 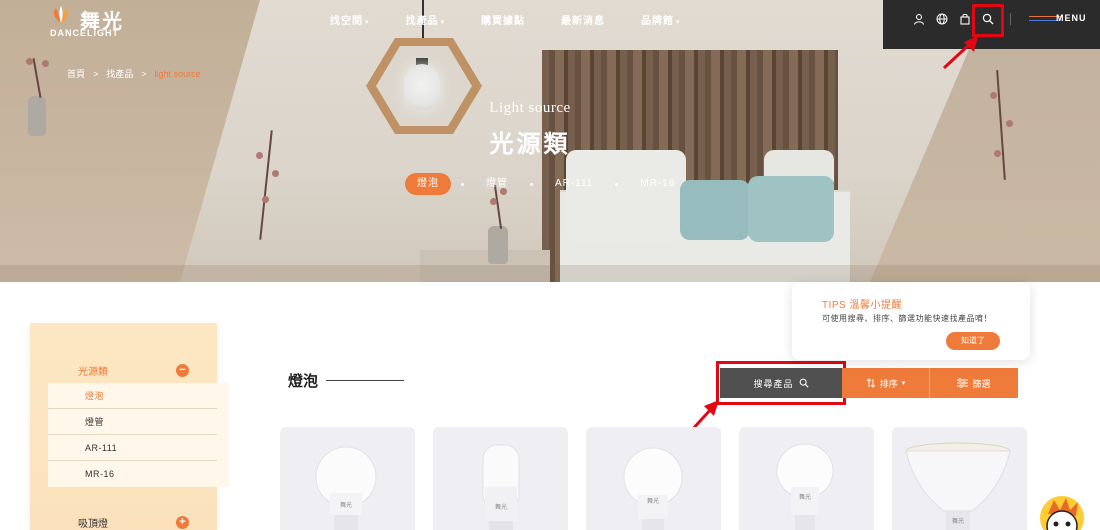 I want to click on search-icon, so click(x=804, y=383).